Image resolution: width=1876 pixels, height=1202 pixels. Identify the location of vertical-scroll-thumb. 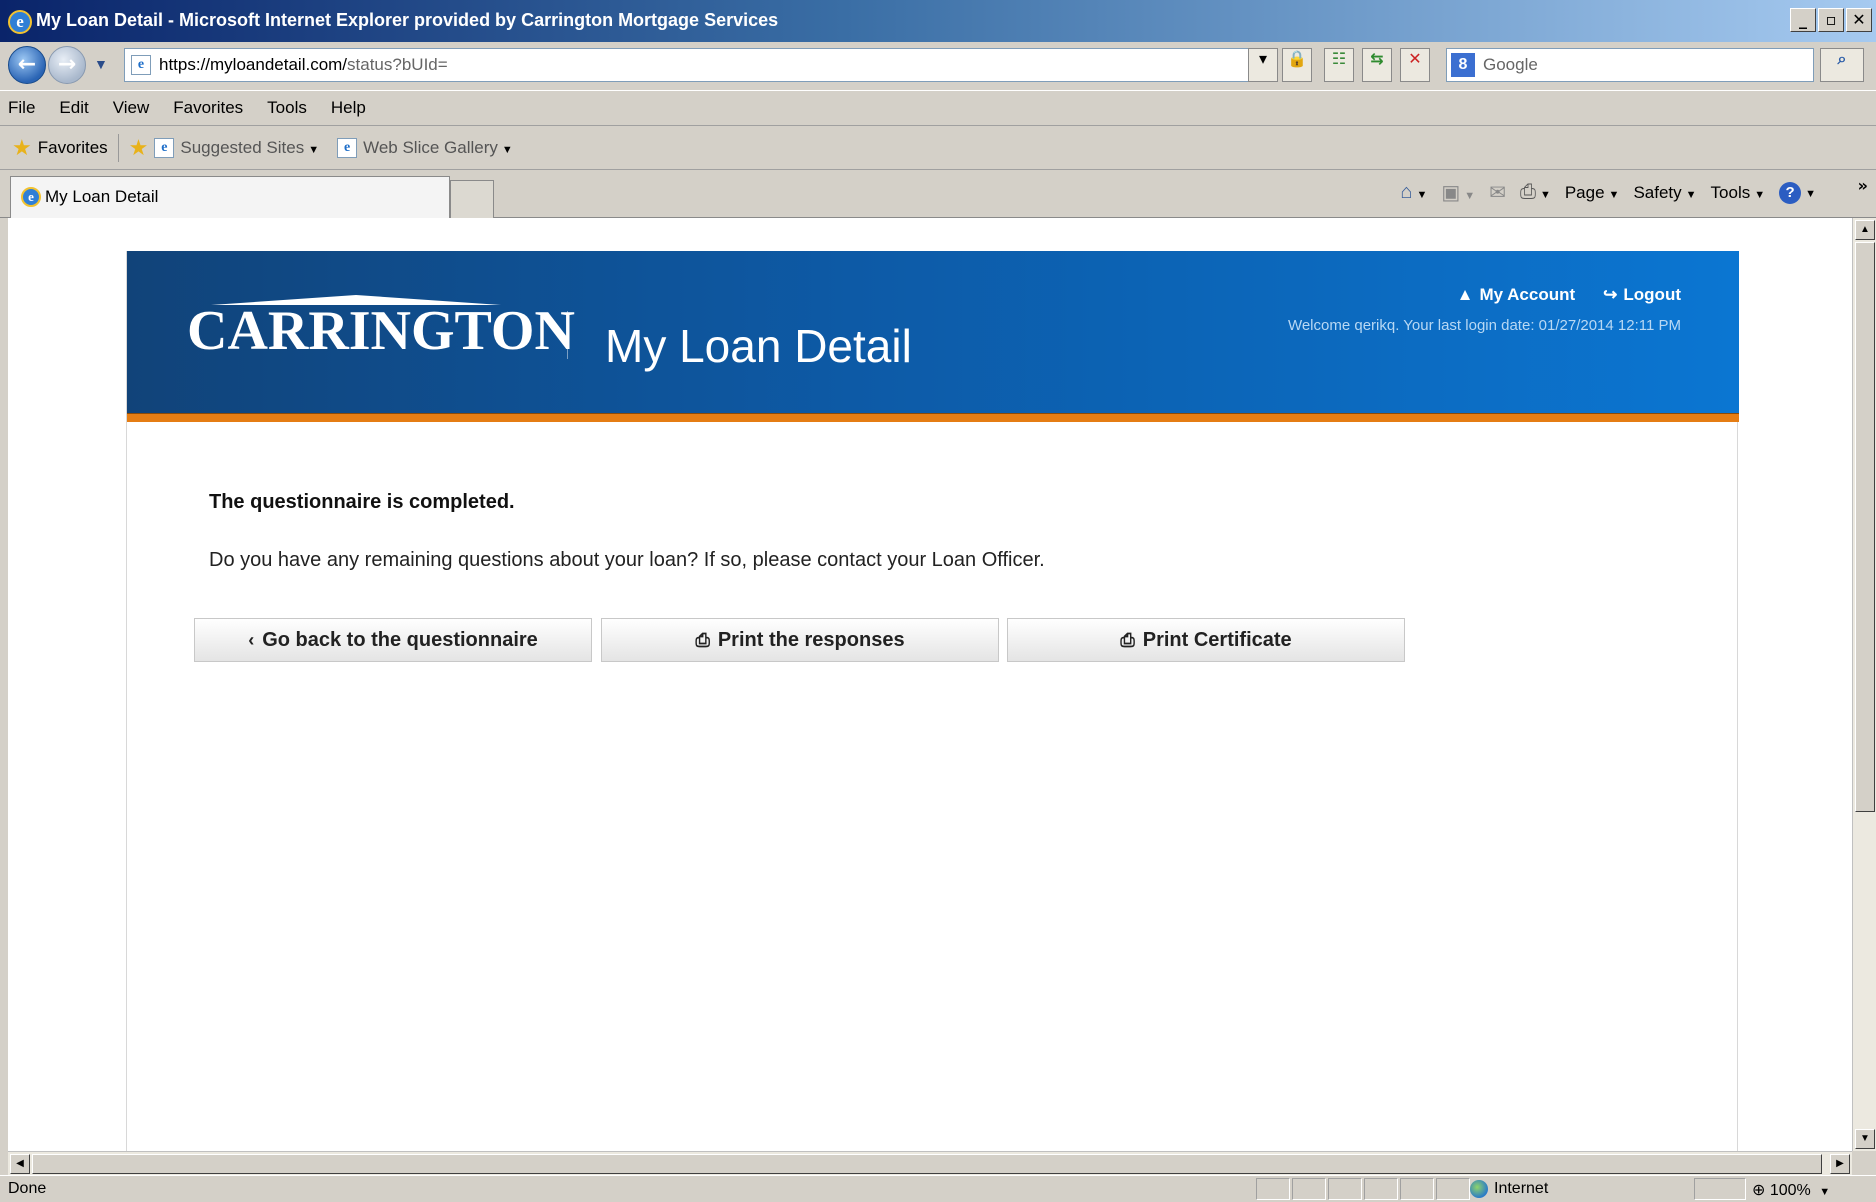
(1865, 527).